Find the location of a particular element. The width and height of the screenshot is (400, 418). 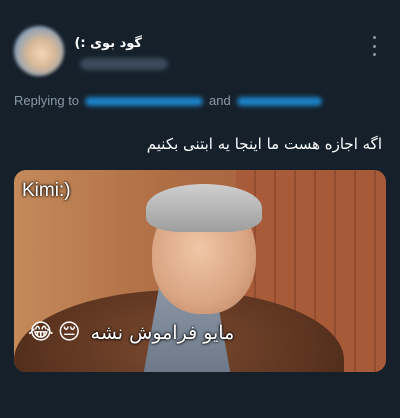

pensive-face-emoji-icon: 😔 is located at coordinates (69, 332).